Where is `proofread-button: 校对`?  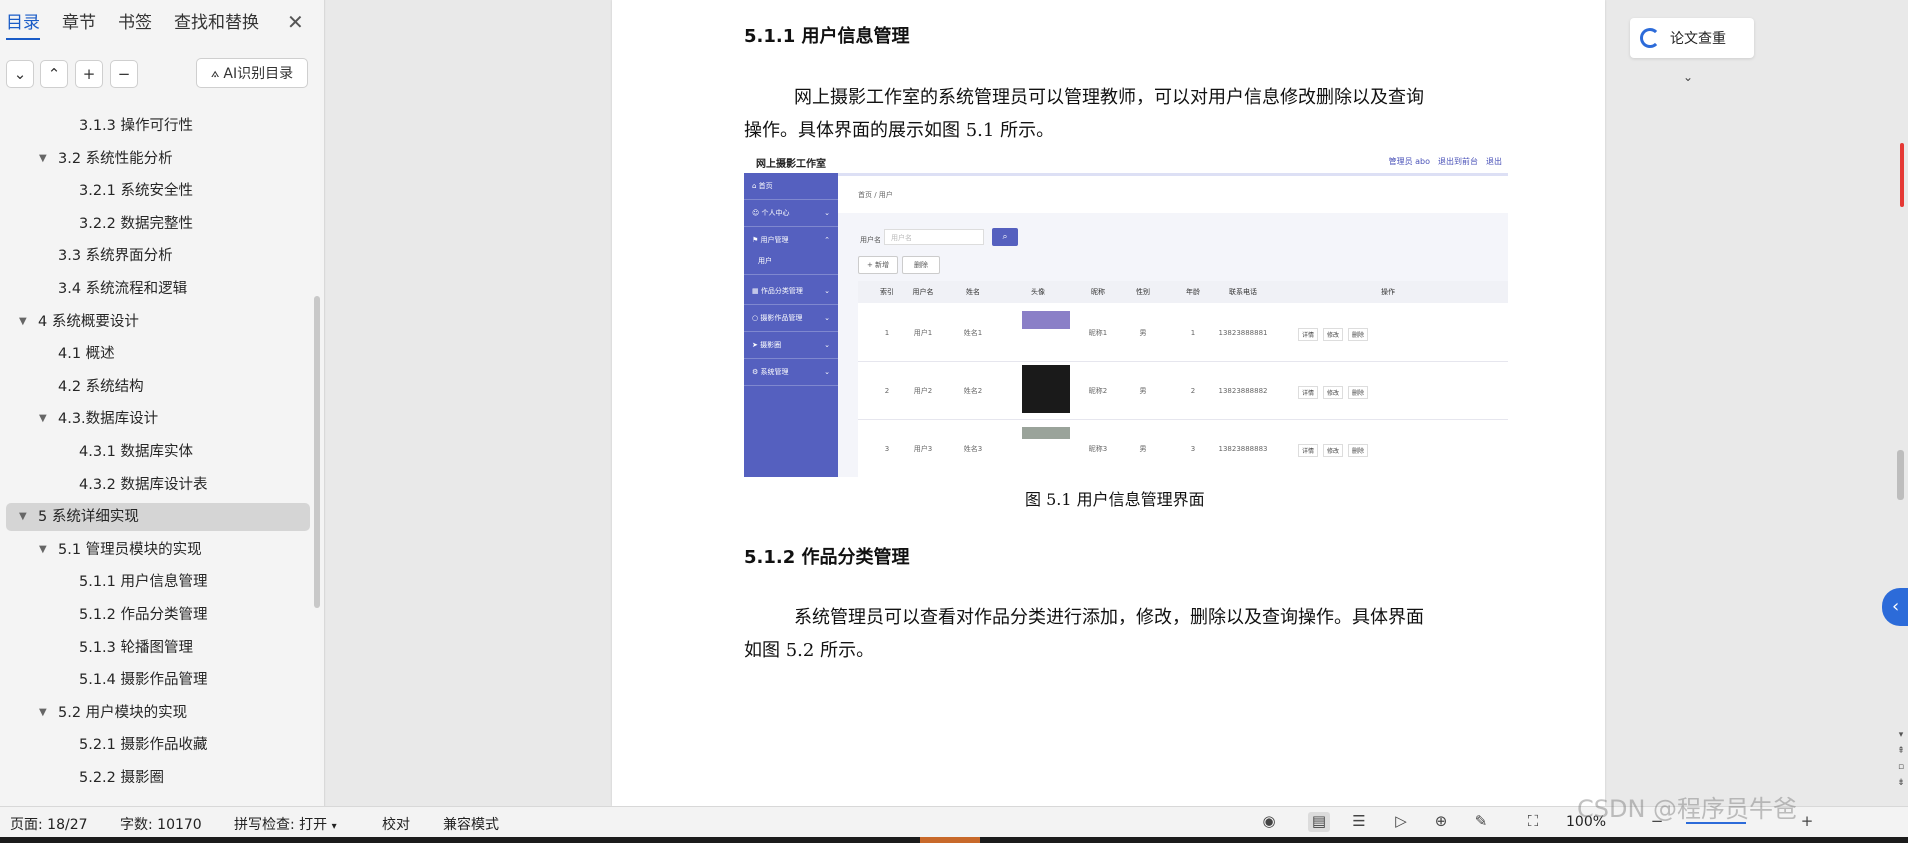
proofread-button: 校对 is located at coordinates (396, 824).